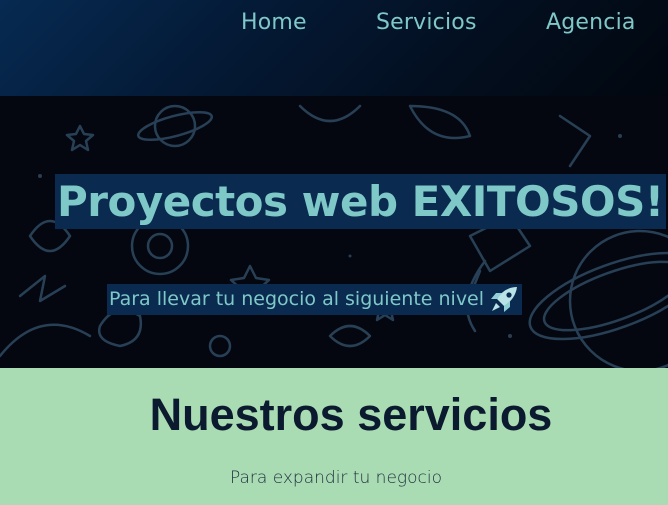 This screenshot has height=505, width=668. What do you see at coordinates (504, 299) in the screenshot?
I see `rocket-icon` at bounding box center [504, 299].